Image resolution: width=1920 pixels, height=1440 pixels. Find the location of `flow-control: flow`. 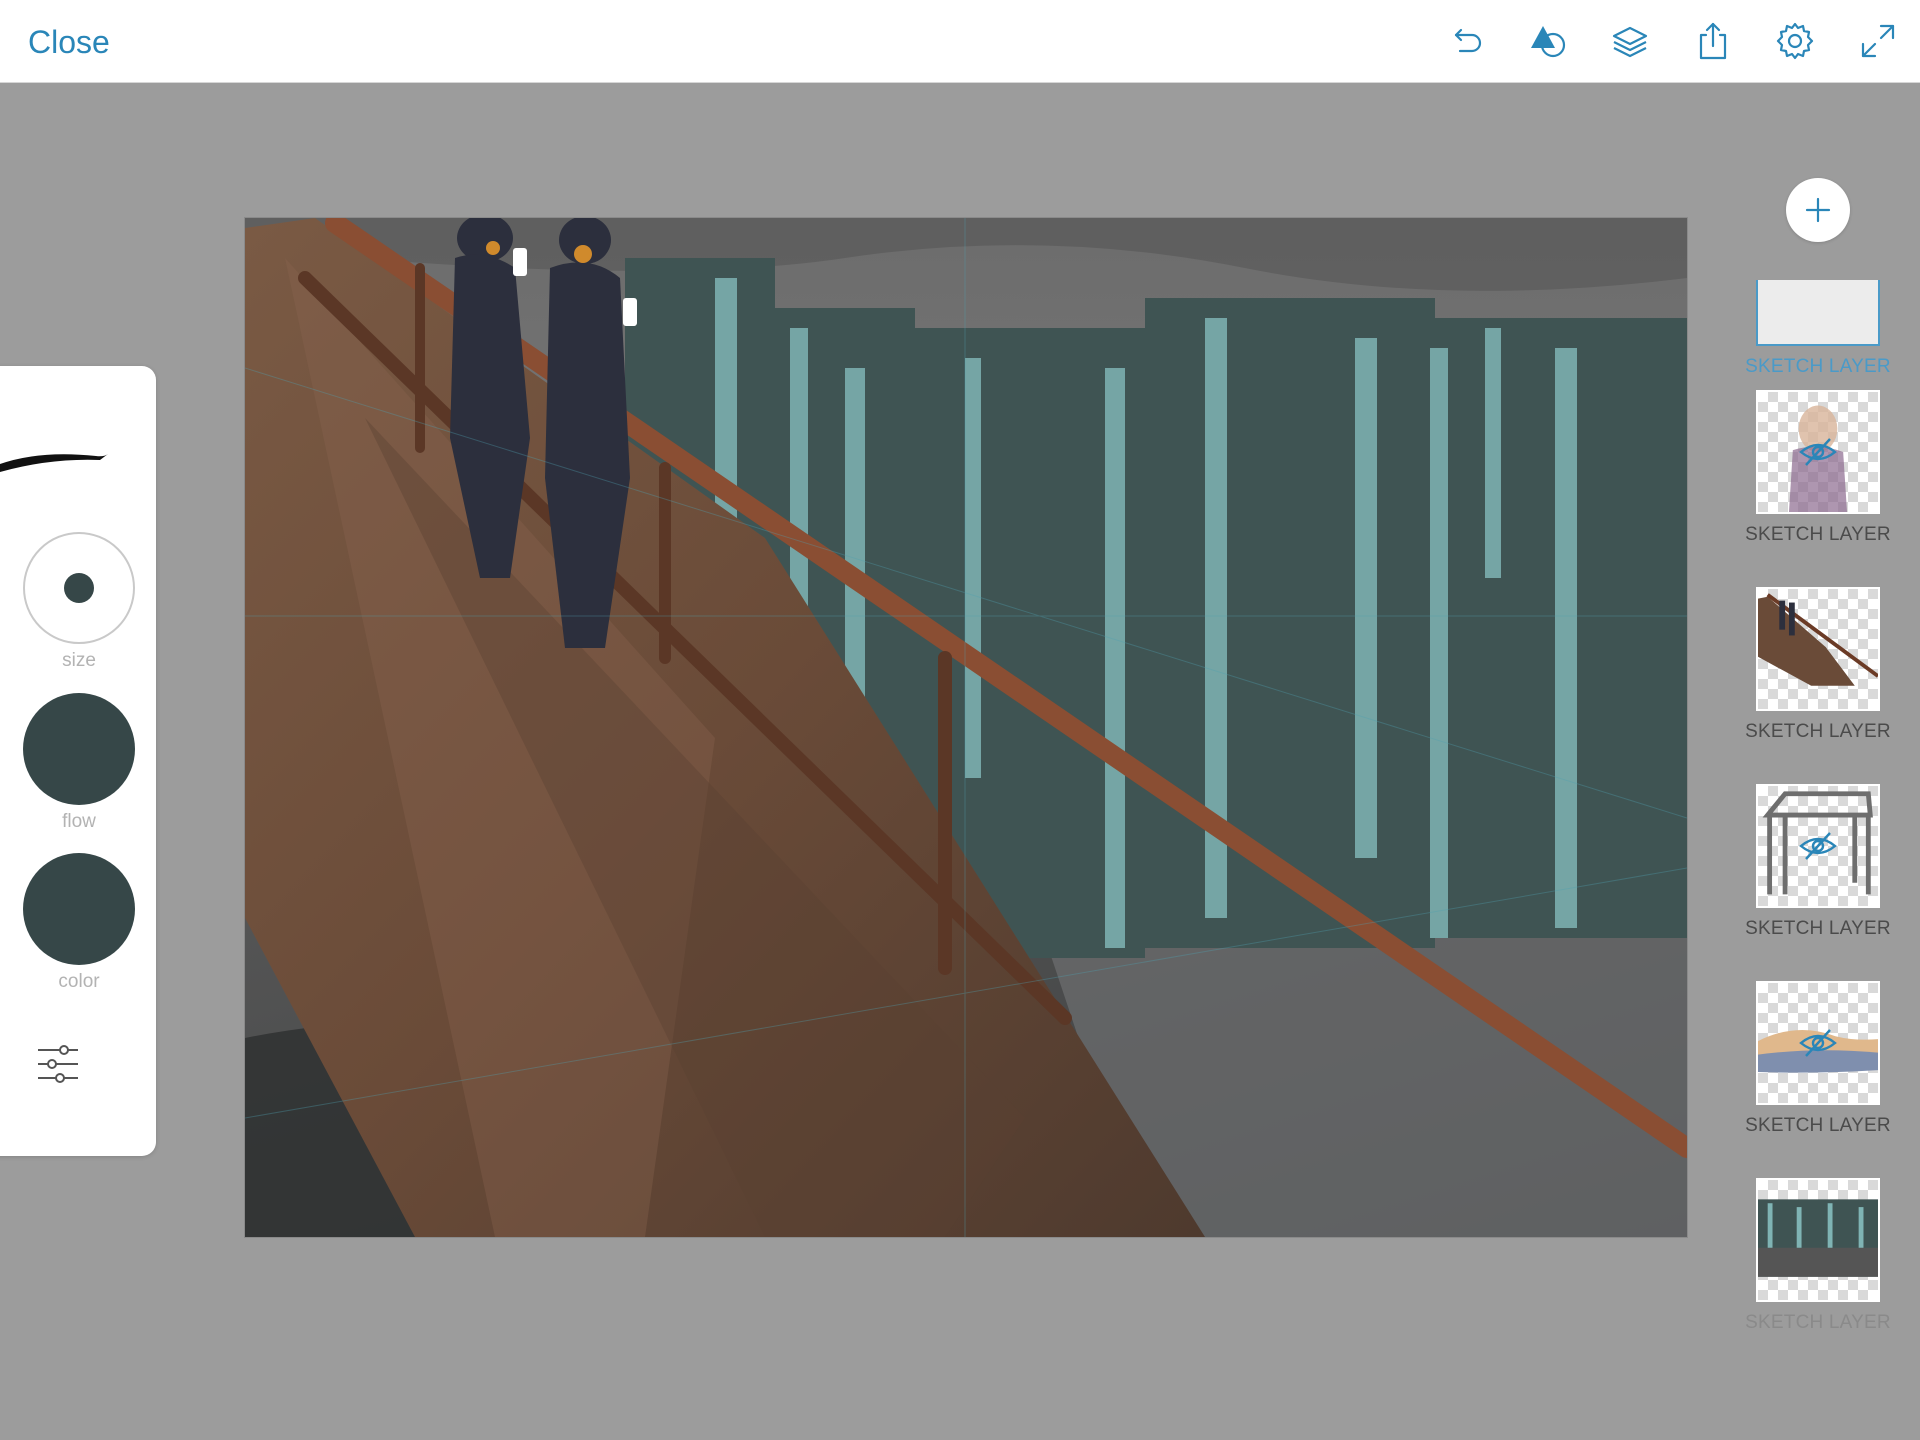

flow-control: flow is located at coordinates (79, 763).